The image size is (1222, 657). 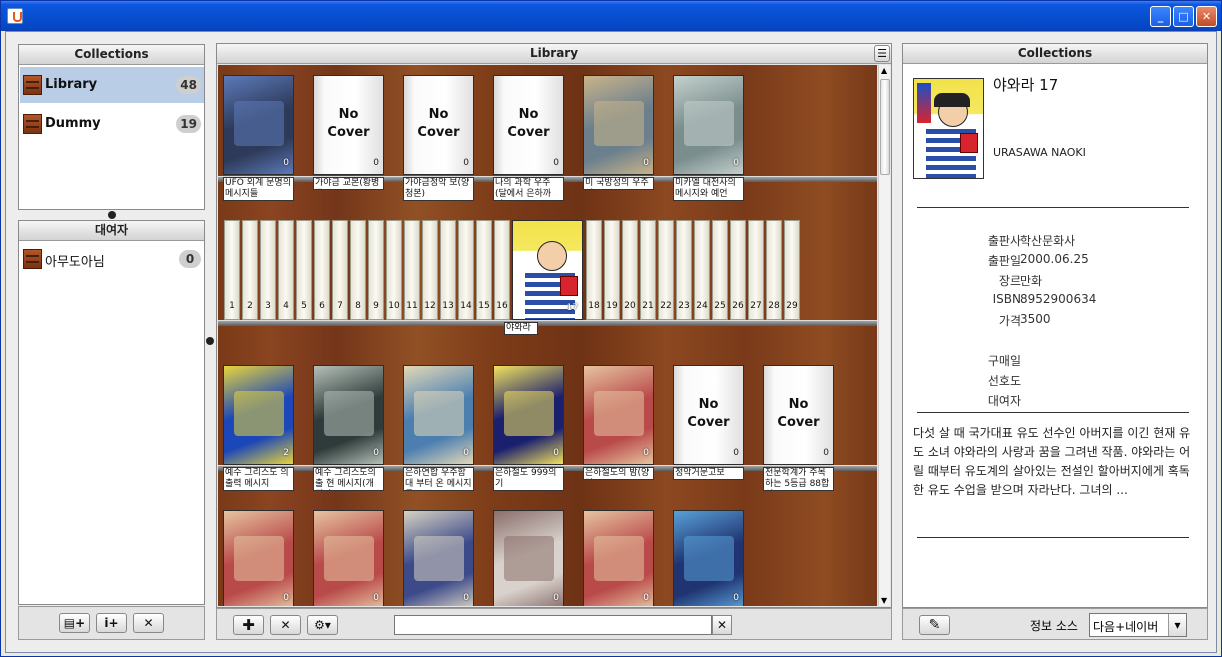 I want to click on book-spine: 5, so click(x=304, y=270).